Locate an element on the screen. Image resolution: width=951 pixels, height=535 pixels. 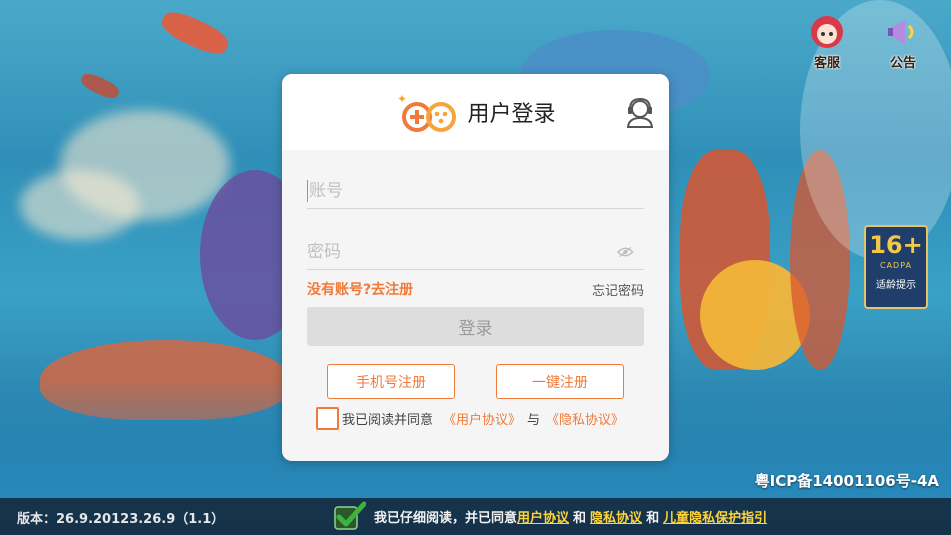
register-link: 没有账号?去注册 is located at coordinates (360, 289).